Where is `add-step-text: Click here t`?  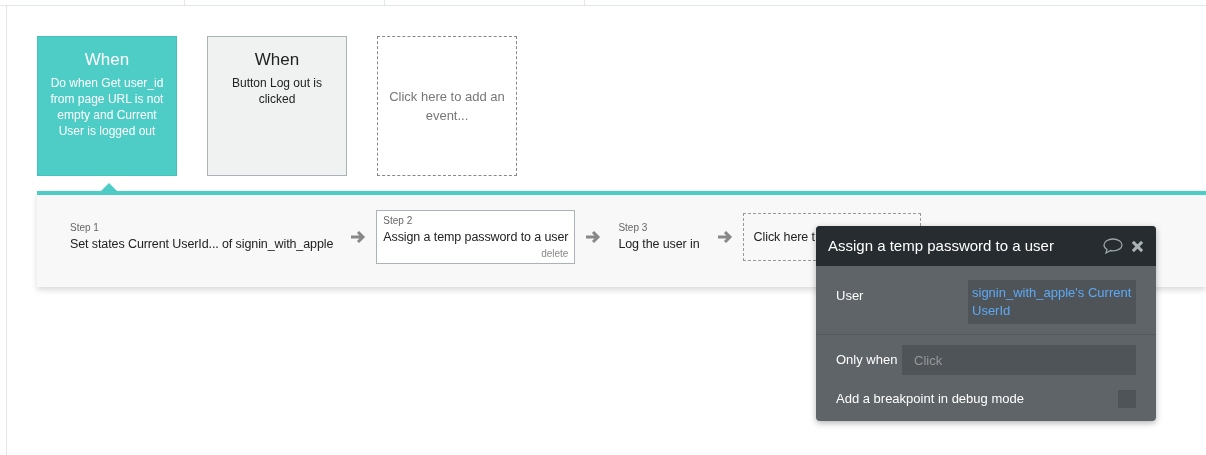
add-step-text: Click here t is located at coordinates (784, 237).